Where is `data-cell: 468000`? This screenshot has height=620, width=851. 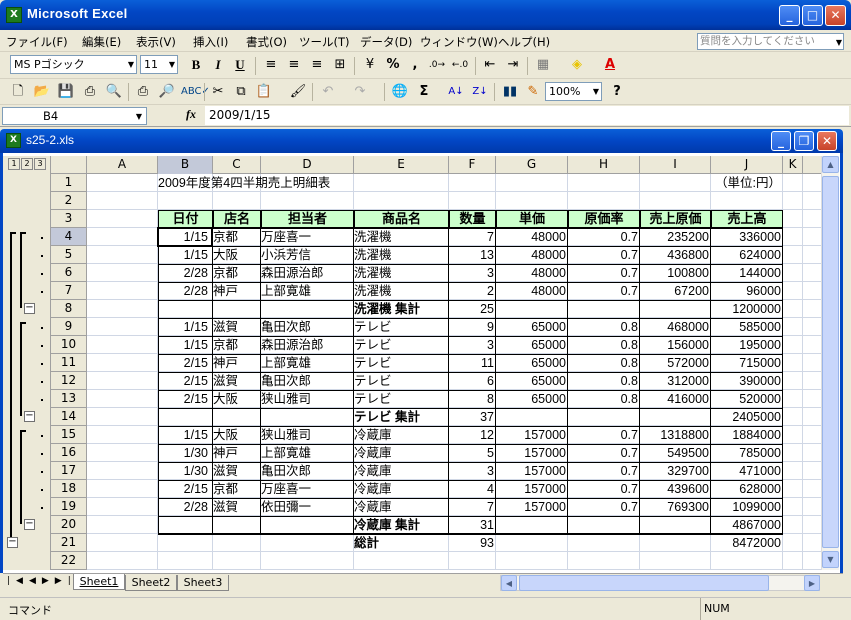
data-cell: 468000 is located at coordinates (675, 327).